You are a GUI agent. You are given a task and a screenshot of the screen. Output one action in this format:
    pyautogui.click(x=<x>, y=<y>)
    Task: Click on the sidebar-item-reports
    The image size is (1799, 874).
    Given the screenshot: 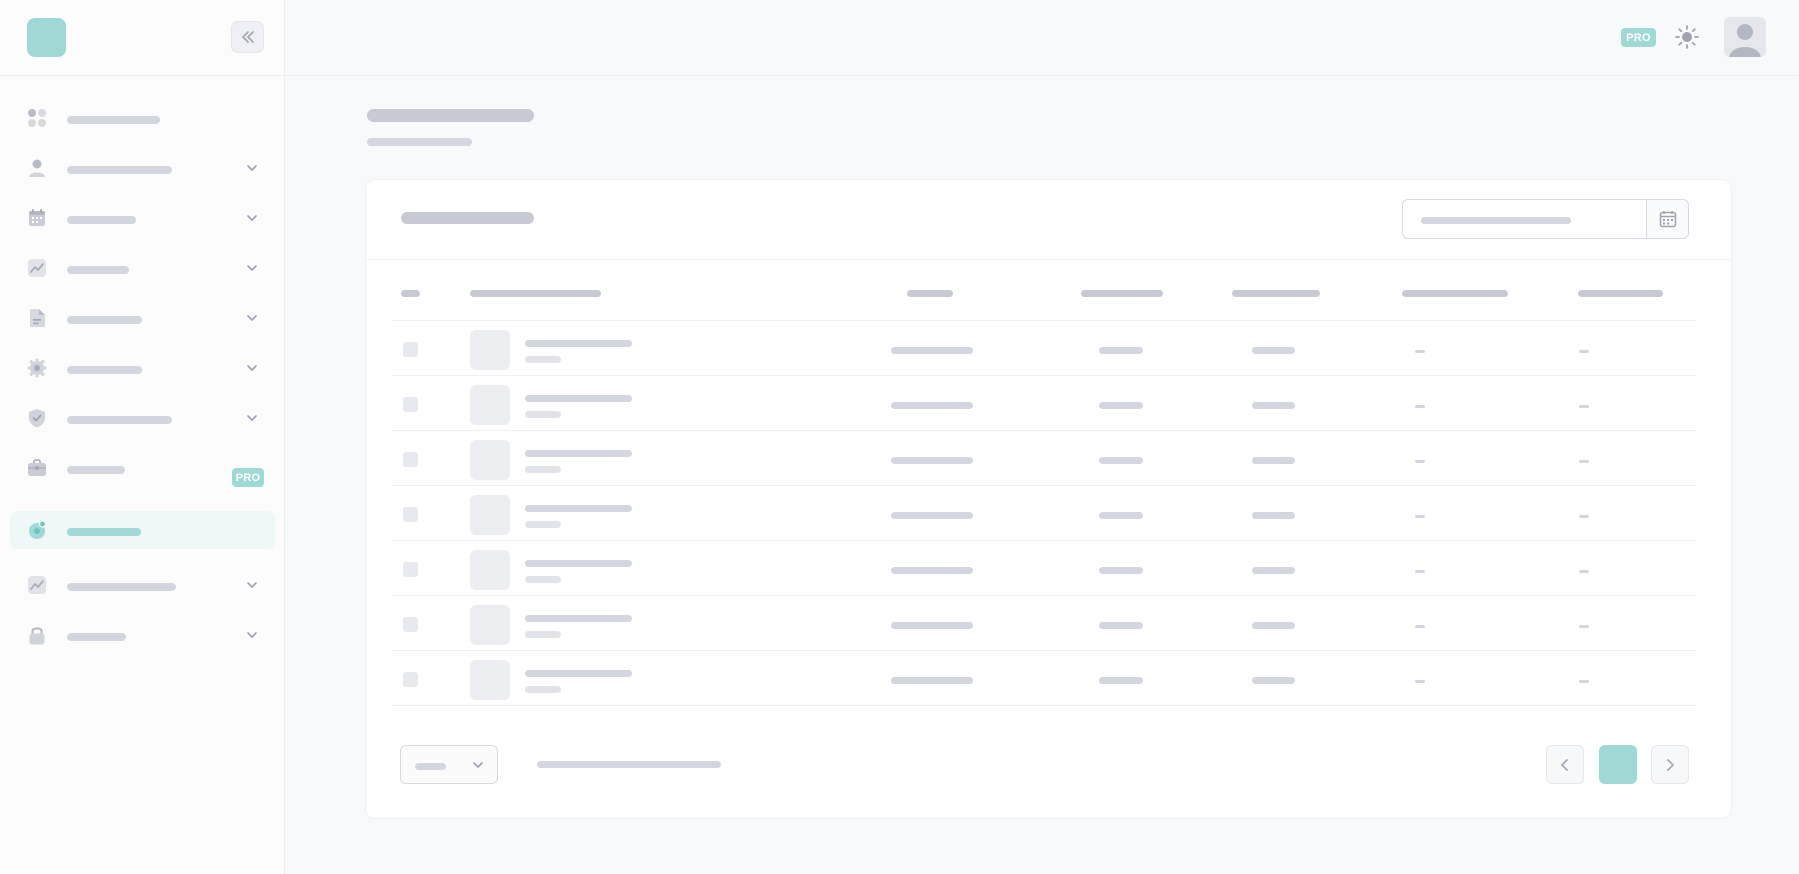 What is the action you would take?
    pyautogui.click(x=142, y=585)
    